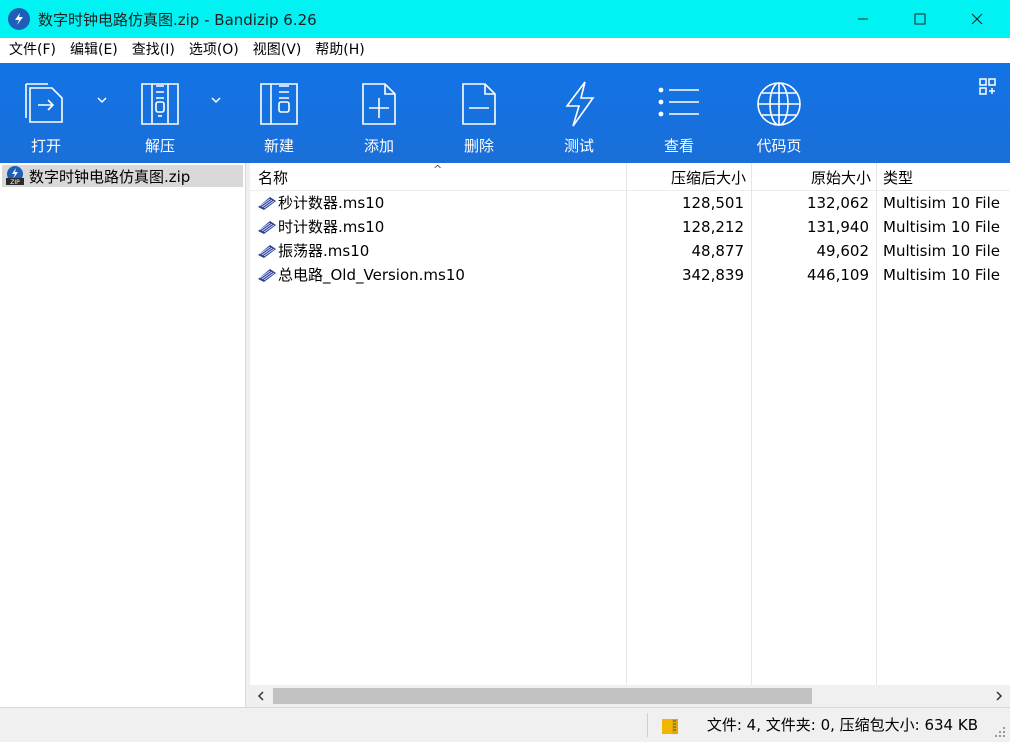  Describe the element at coordinates (339, 50) in the screenshot. I see `menu-help: 帮助(H)` at that location.